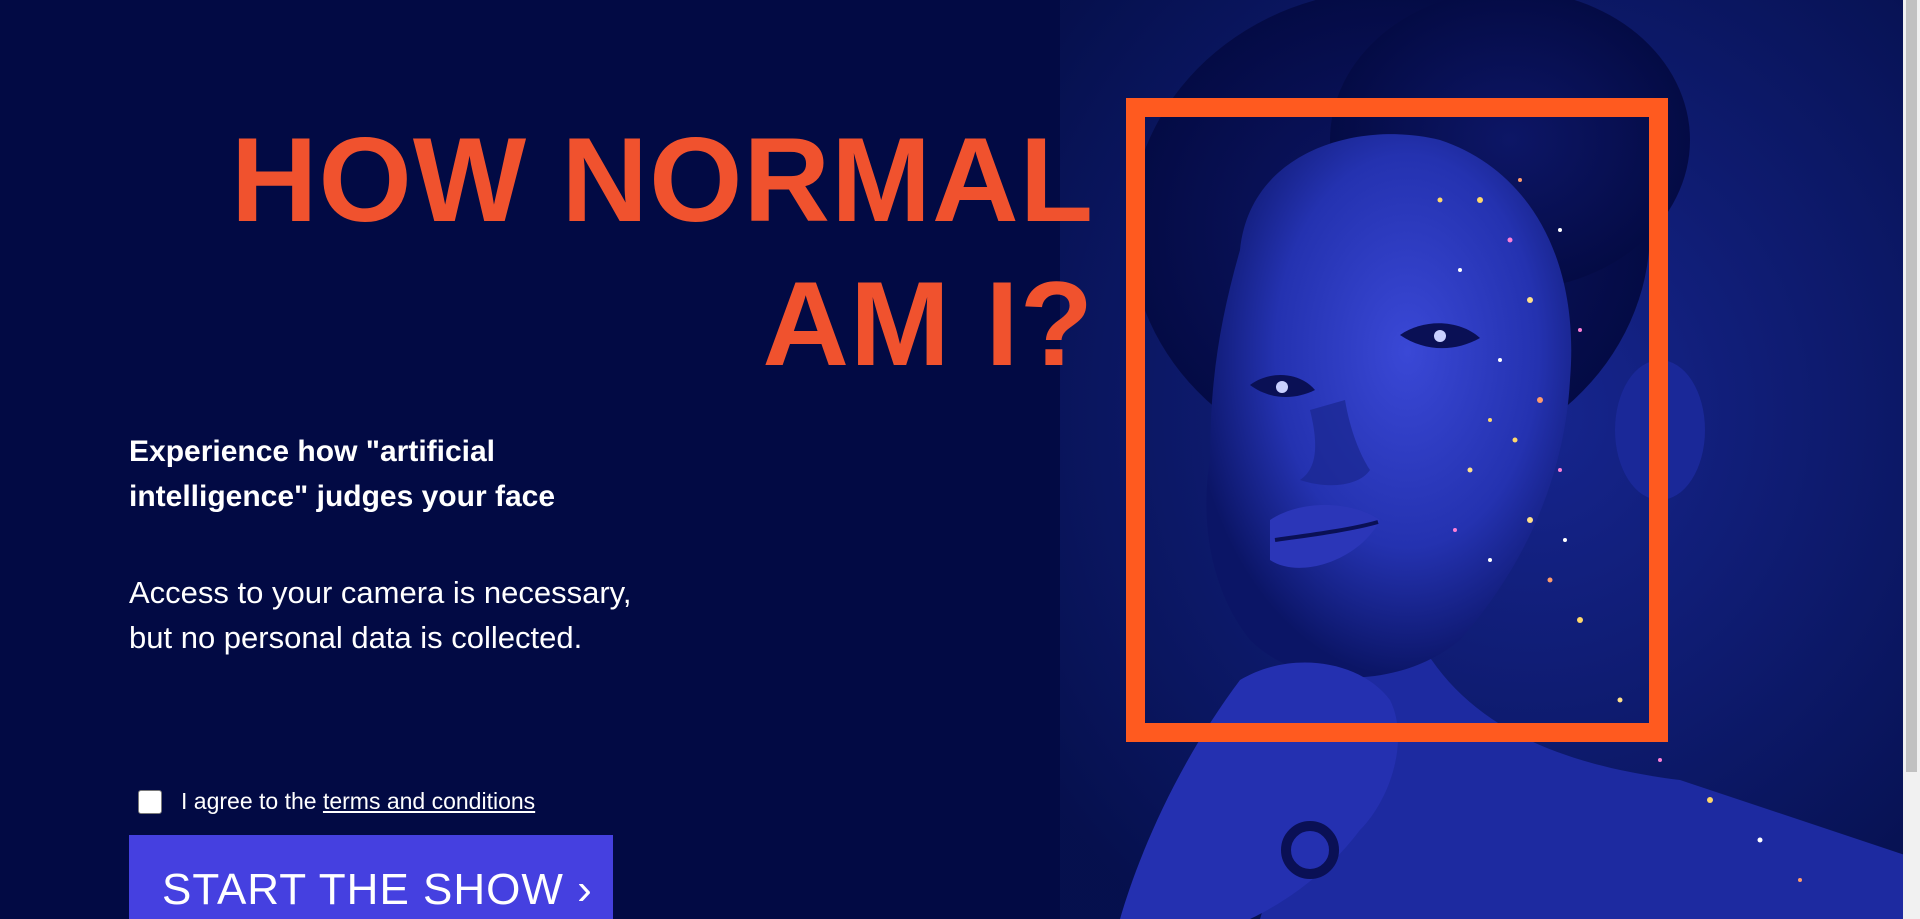 The height and width of the screenshot is (919, 1920). I want to click on title-line-2: AM I?, so click(928, 324).